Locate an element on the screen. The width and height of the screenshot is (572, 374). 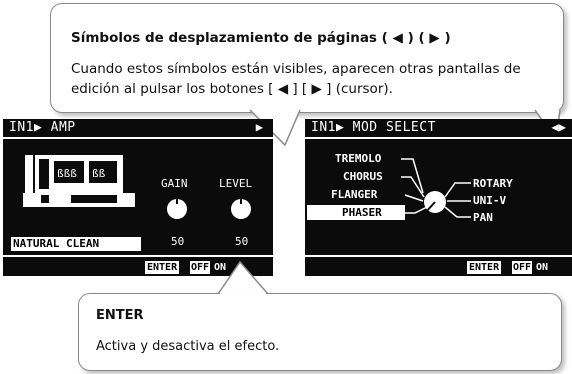
pointer-cover is located at coordinates (243, 295).